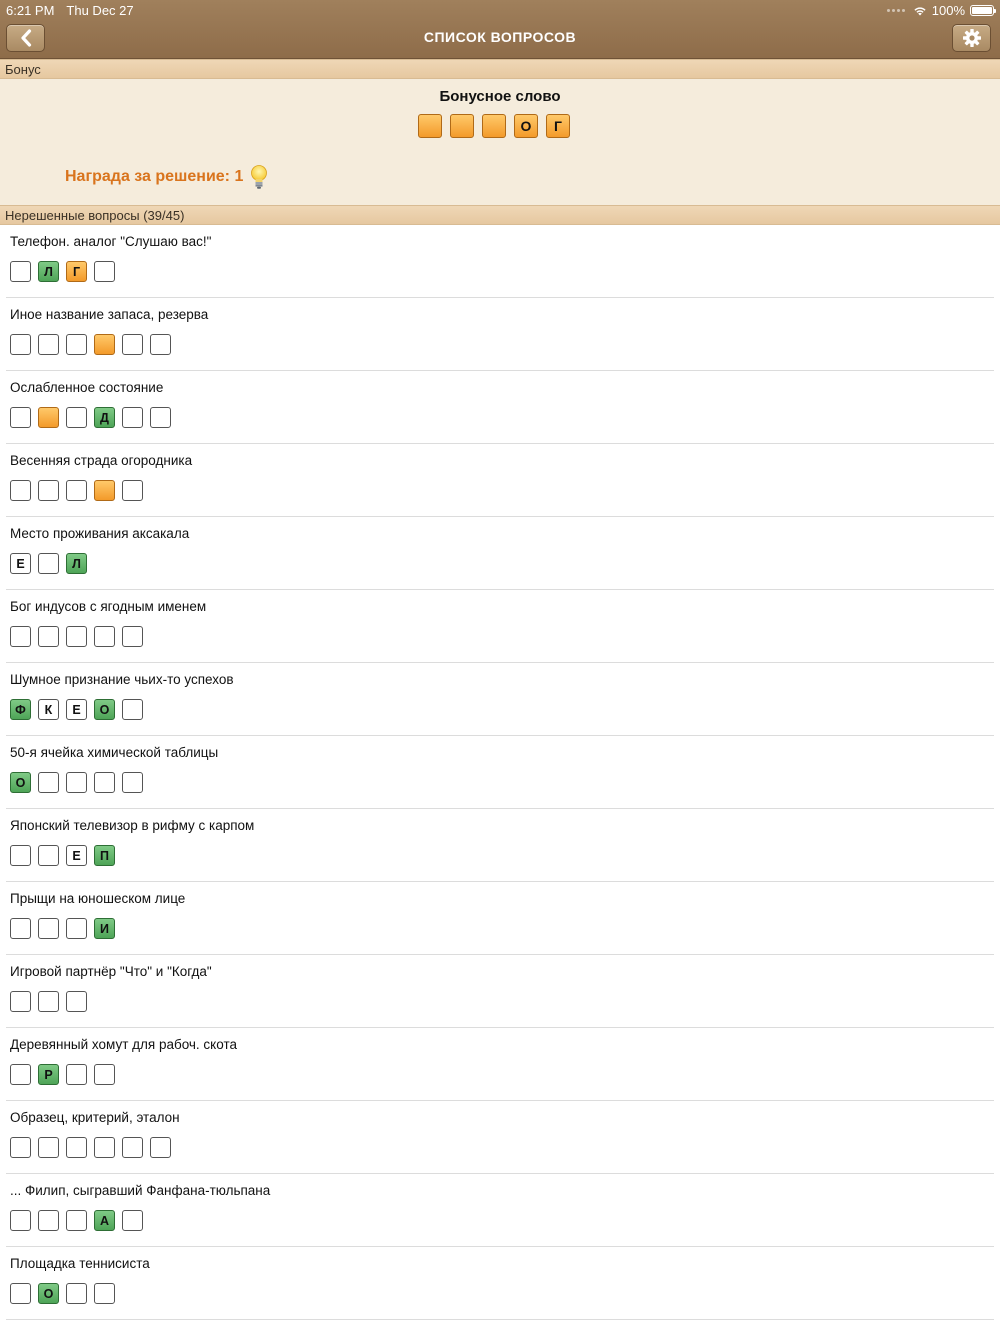 The image size is (1000, 1334). What do you see at coordinates (90, 417) in the screenshot?
I see `answer-cells: Д` at bounding box center [90, 417].